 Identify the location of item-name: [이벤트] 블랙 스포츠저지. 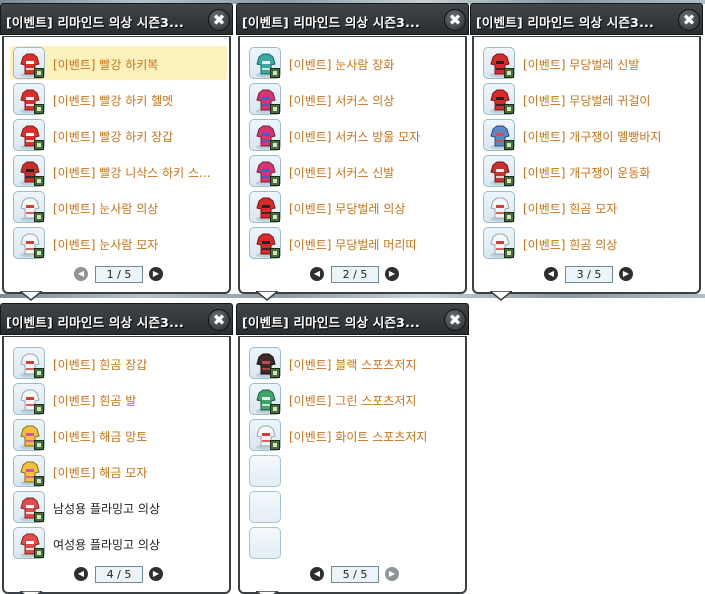
(353, 365).